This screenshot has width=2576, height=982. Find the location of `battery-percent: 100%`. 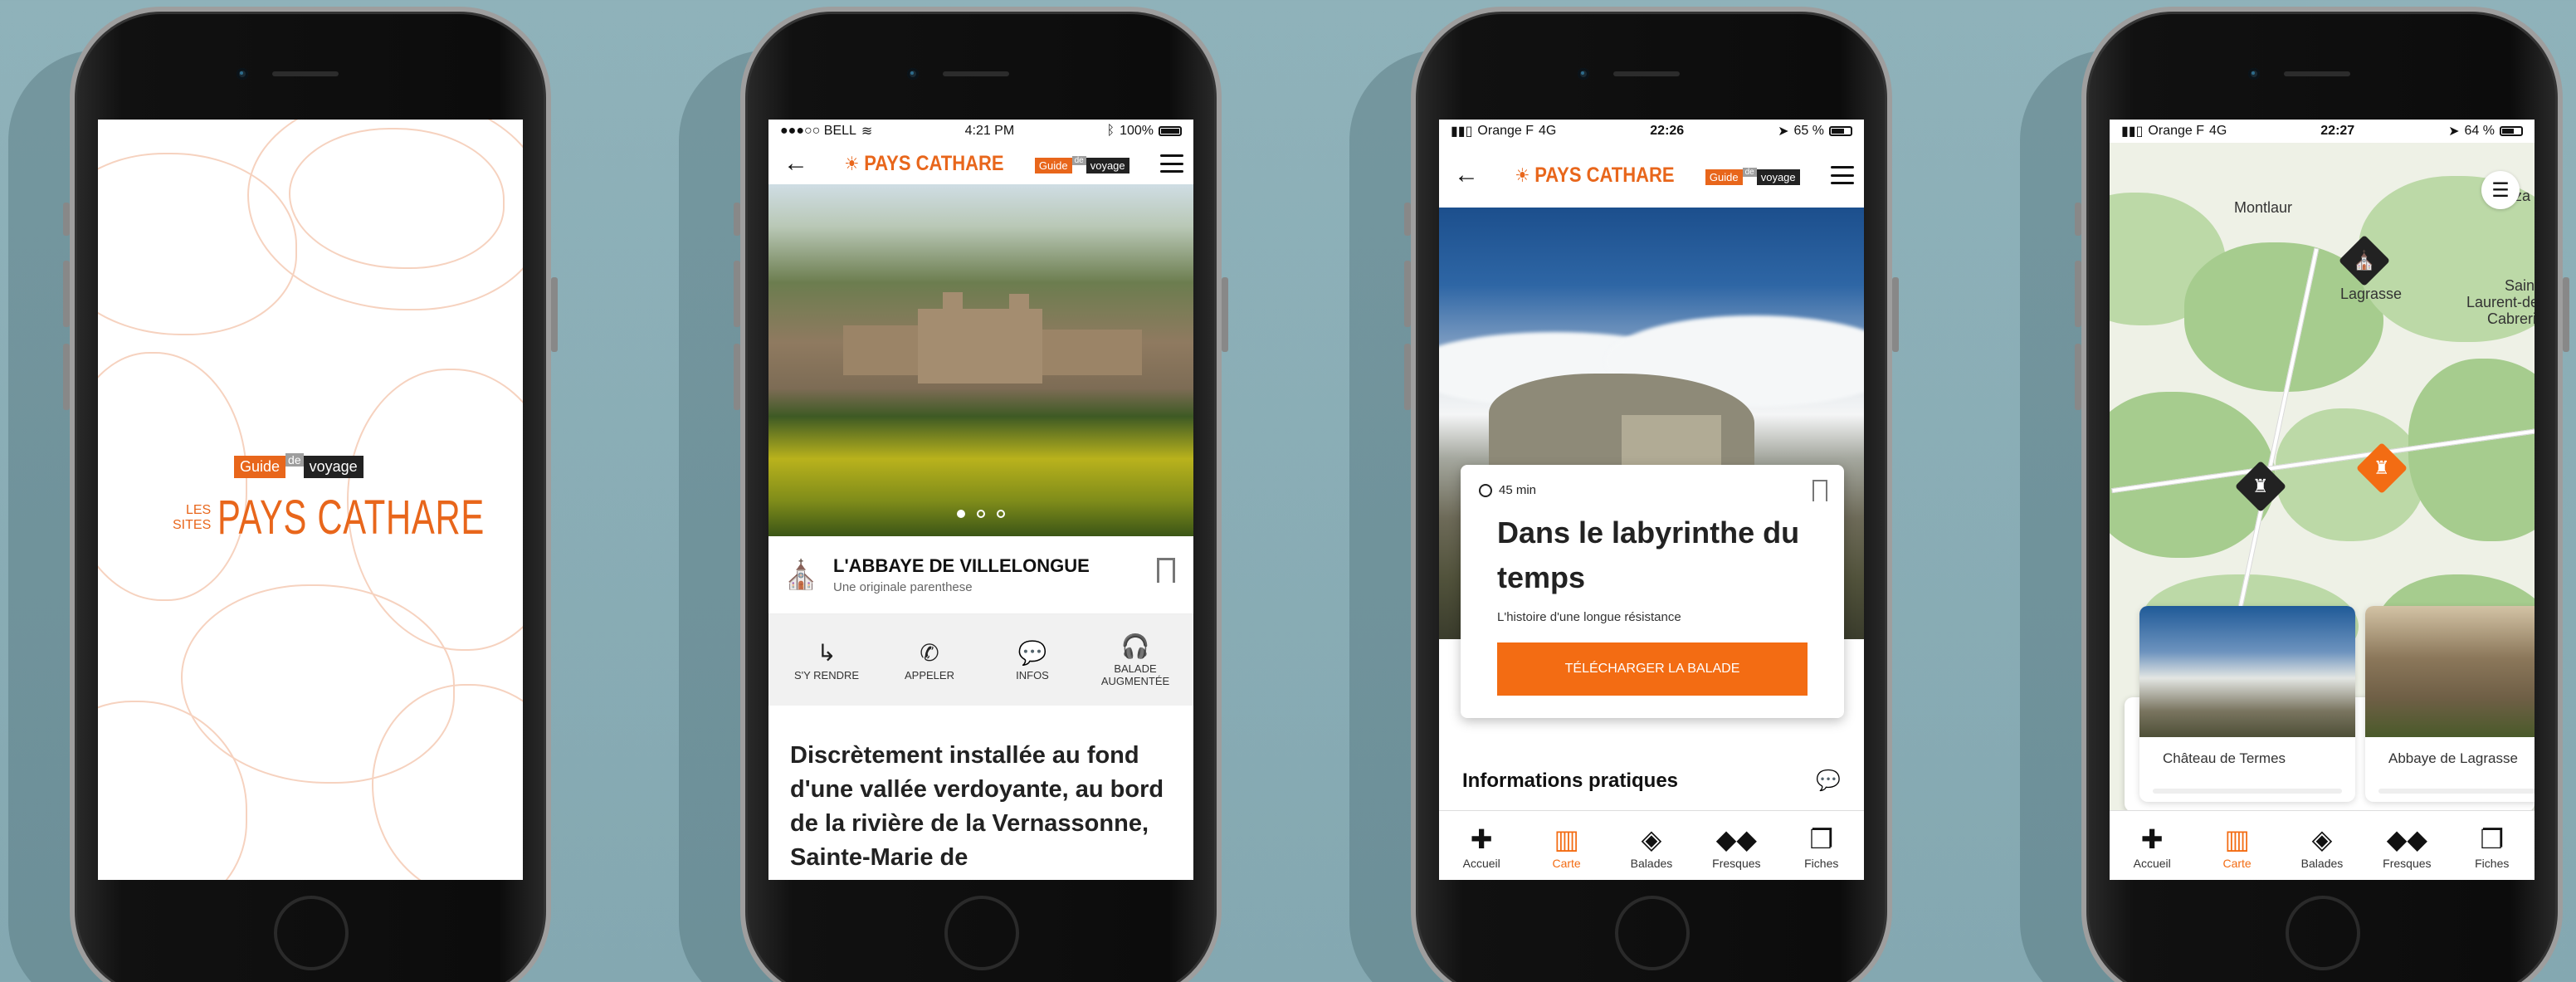

battery-percent: 100% is located at coordinates (1137, 131).